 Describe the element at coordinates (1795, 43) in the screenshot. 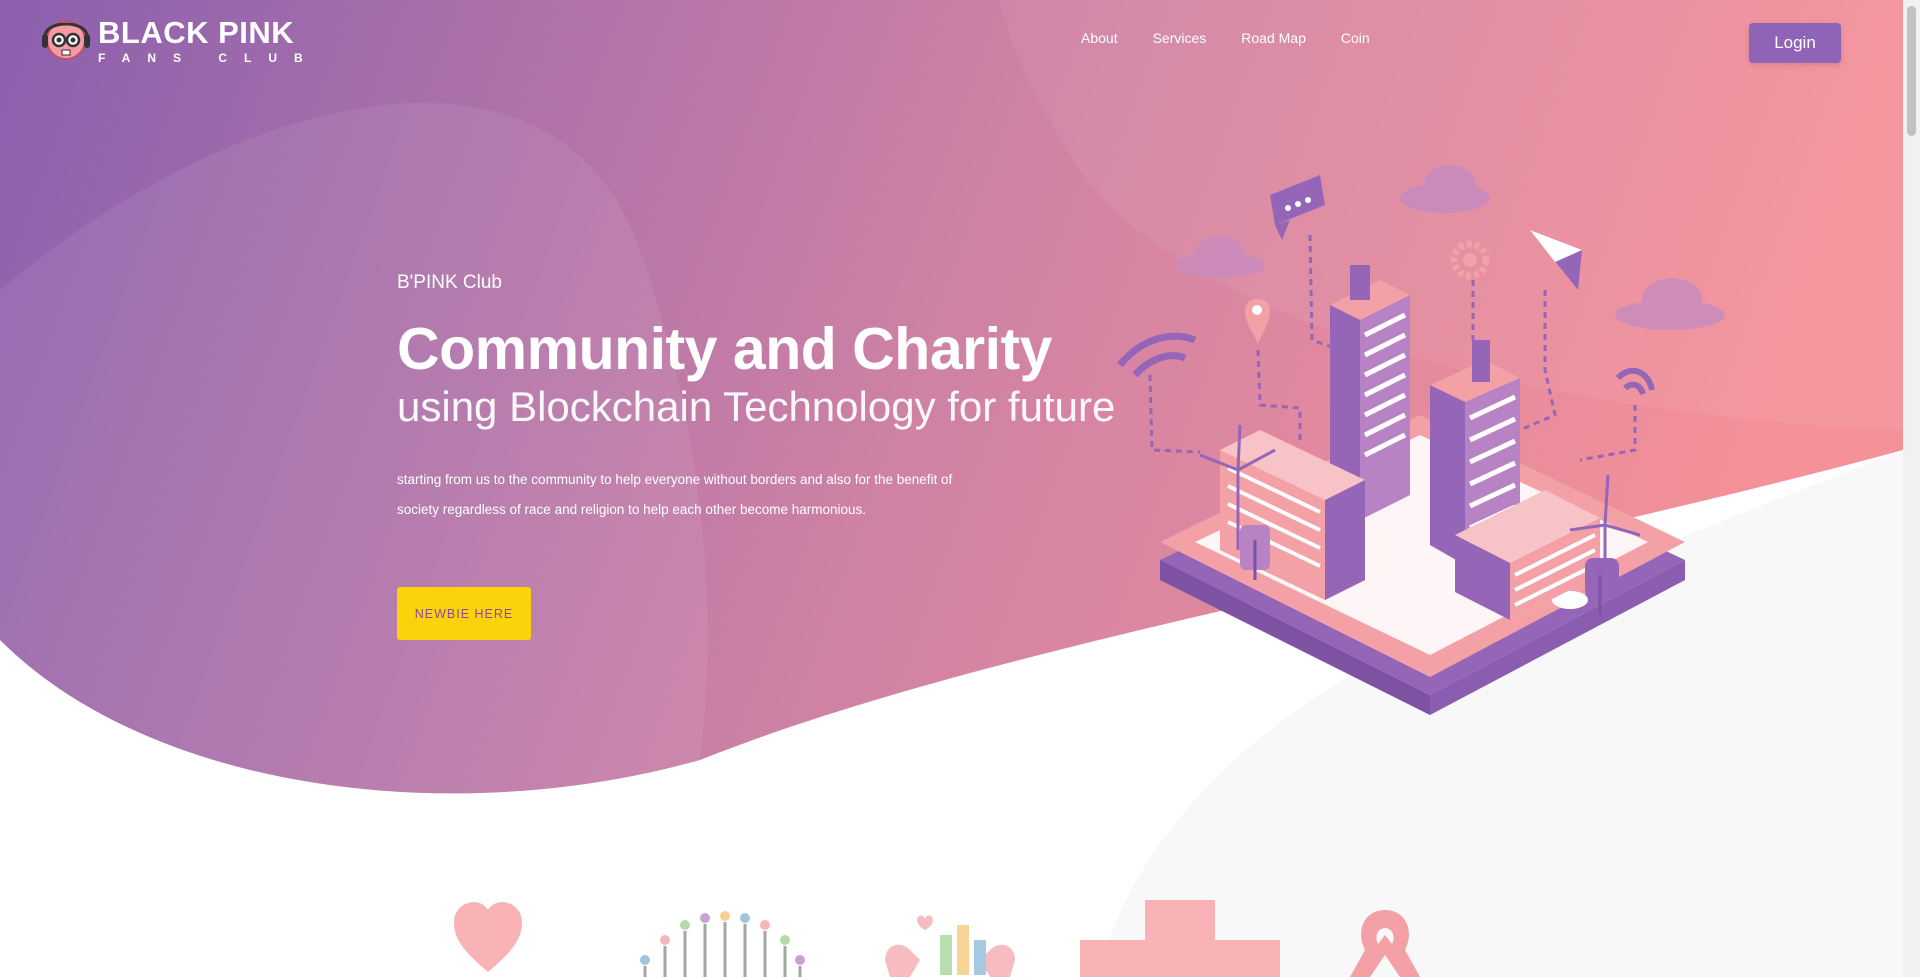

I see `login-button: Login` at that location.